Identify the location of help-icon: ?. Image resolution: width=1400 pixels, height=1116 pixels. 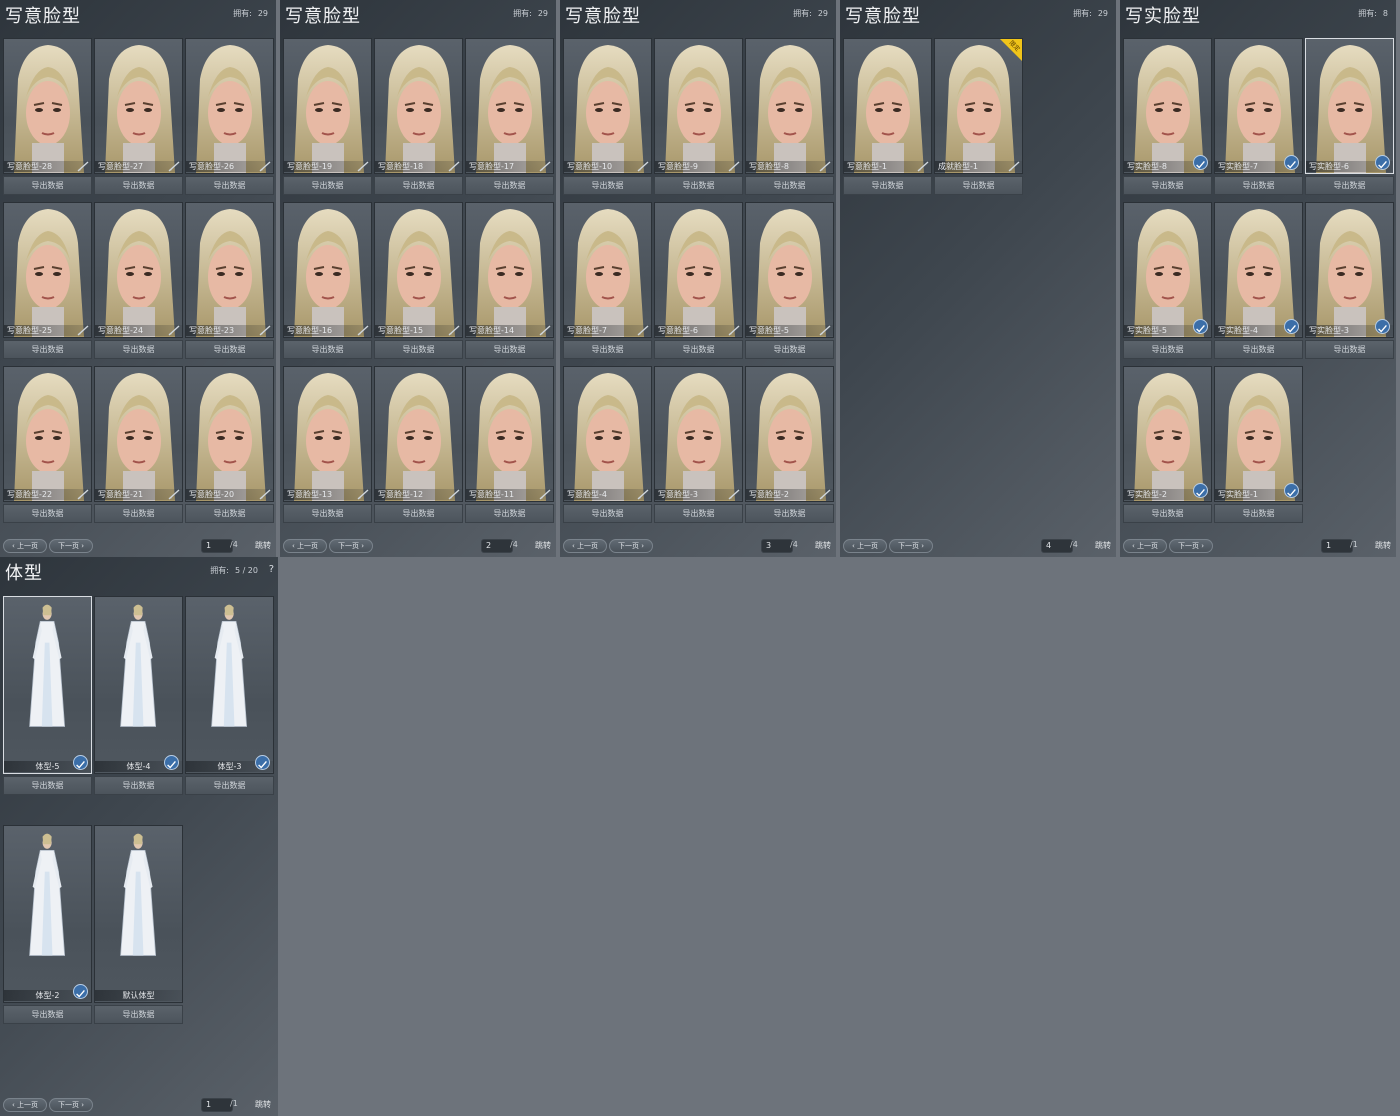
(271, 569).